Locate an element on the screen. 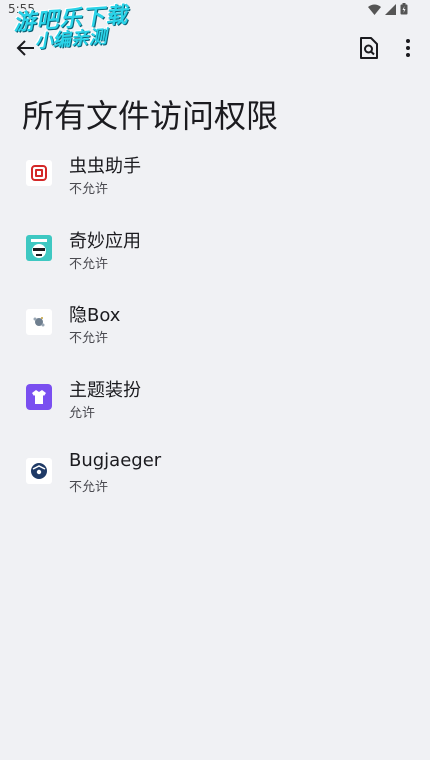  app-name: 虫虫助手 is located at coordinates (105, 166).